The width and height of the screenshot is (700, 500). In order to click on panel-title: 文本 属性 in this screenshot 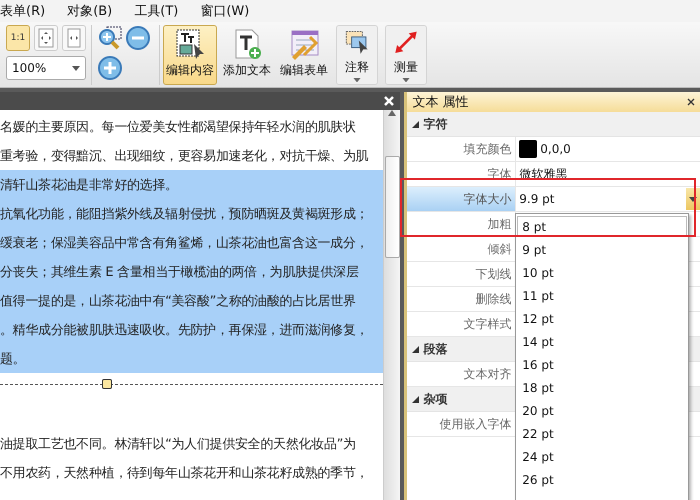, I will do `click(440, 102)`.